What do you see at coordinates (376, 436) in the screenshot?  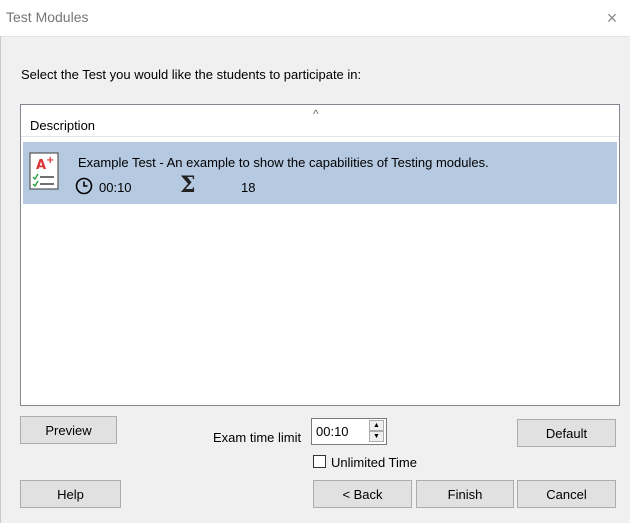 I see `spin-down-icon: ▼` at bounding box center [376, 436].